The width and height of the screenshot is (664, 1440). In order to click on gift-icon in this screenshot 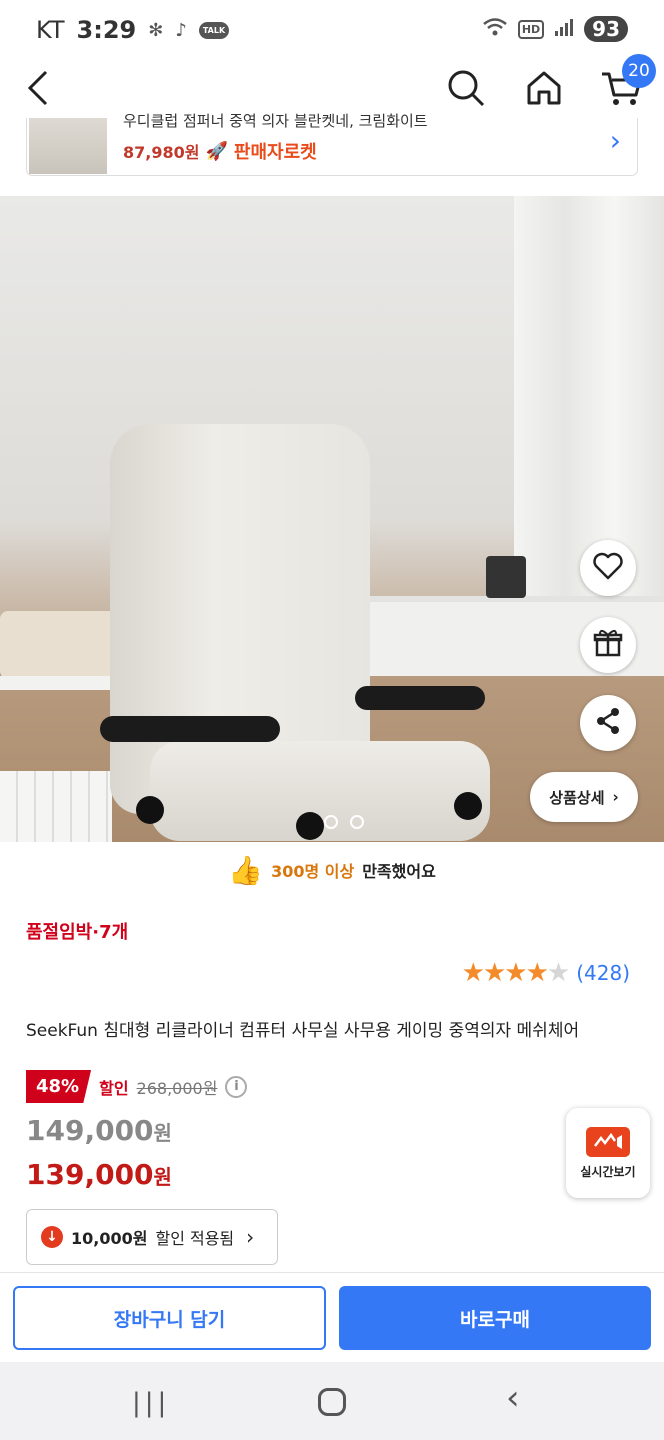, I will do `click(608, 645)`.